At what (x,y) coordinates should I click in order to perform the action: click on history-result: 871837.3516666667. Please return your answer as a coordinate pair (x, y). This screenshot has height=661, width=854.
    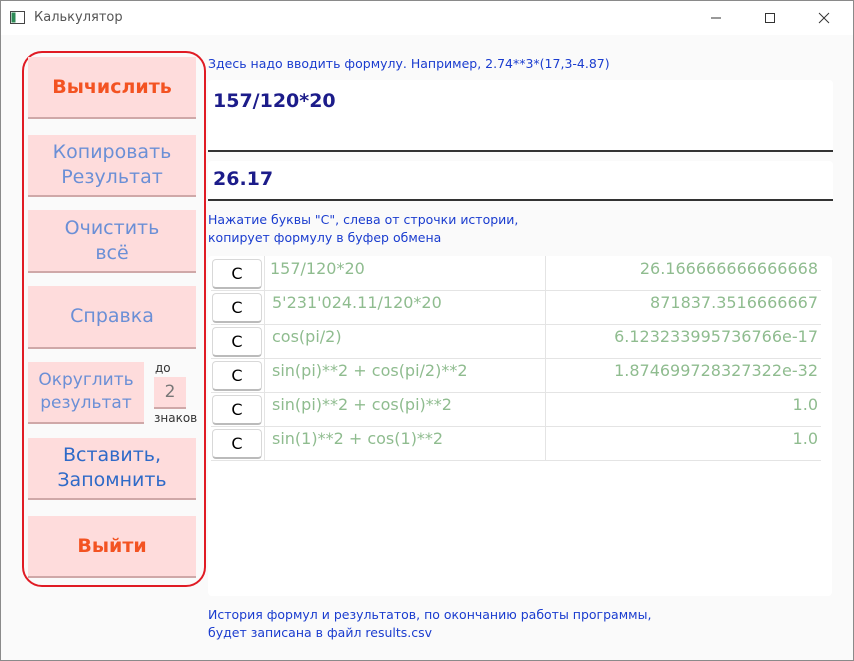
    Looking at the image, I should click on (734, 302).